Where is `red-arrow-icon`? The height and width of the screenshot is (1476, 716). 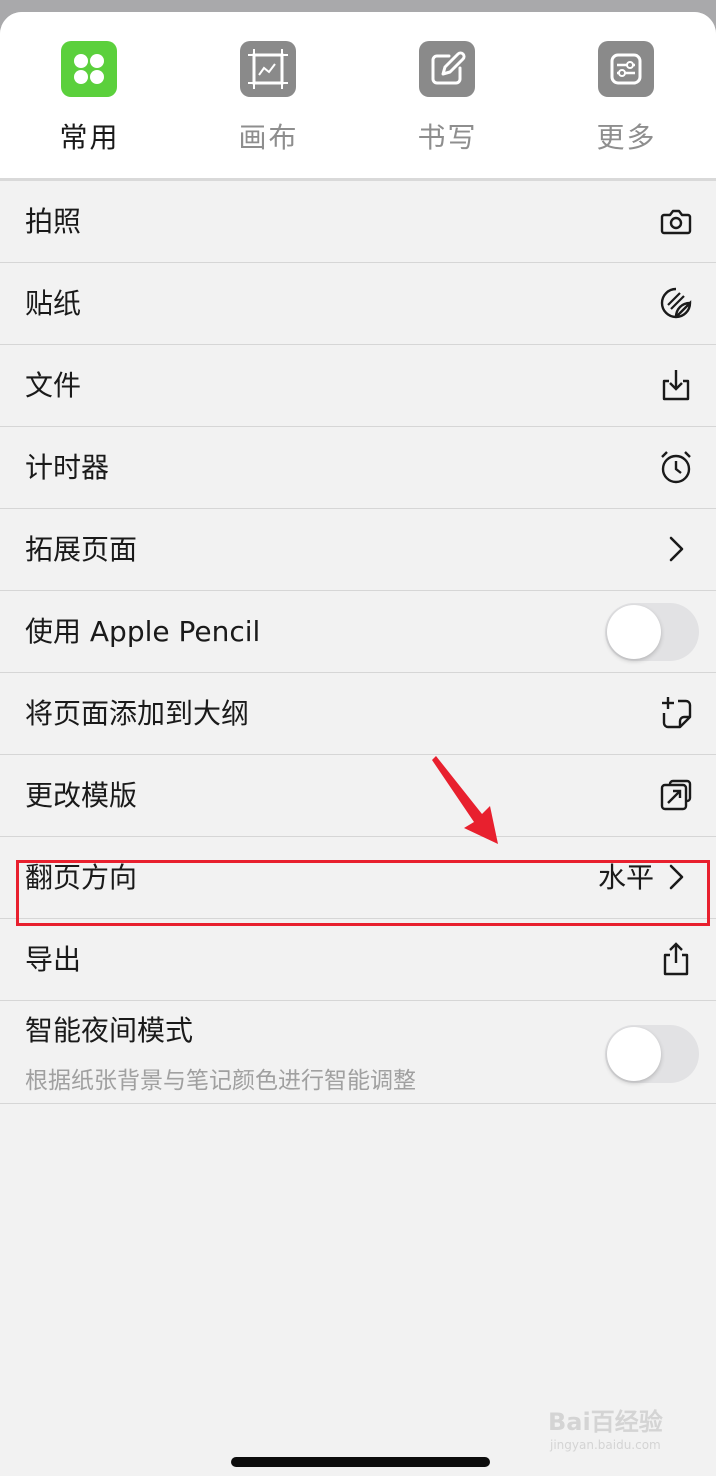 red-arrow-icon is located at coordinates (470, 800).